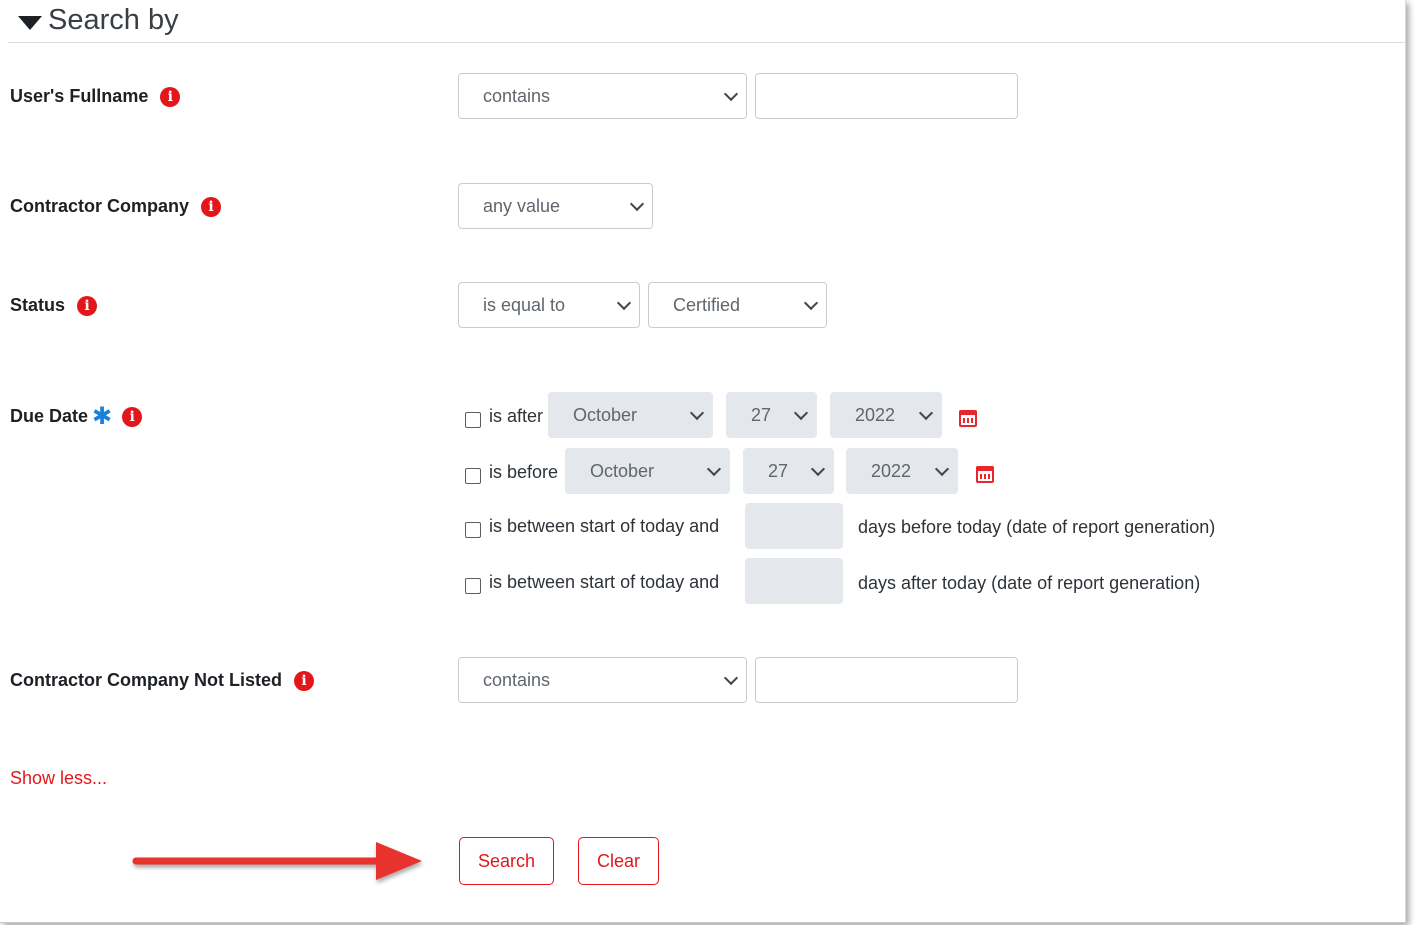 The width and height of the screenshot is (1419, 925). I want to click on company-operator-select: any value, so click(555, 206).